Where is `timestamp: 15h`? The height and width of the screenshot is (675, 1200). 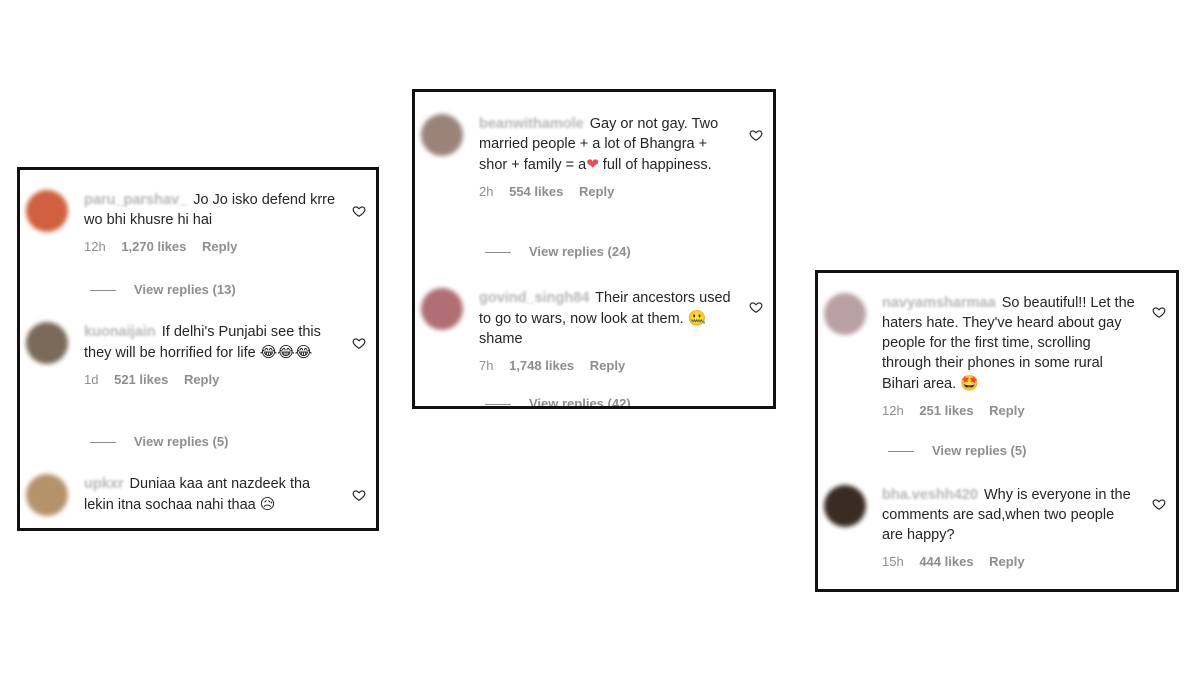 timestamp: 15h is located at coordinates (893, 561).